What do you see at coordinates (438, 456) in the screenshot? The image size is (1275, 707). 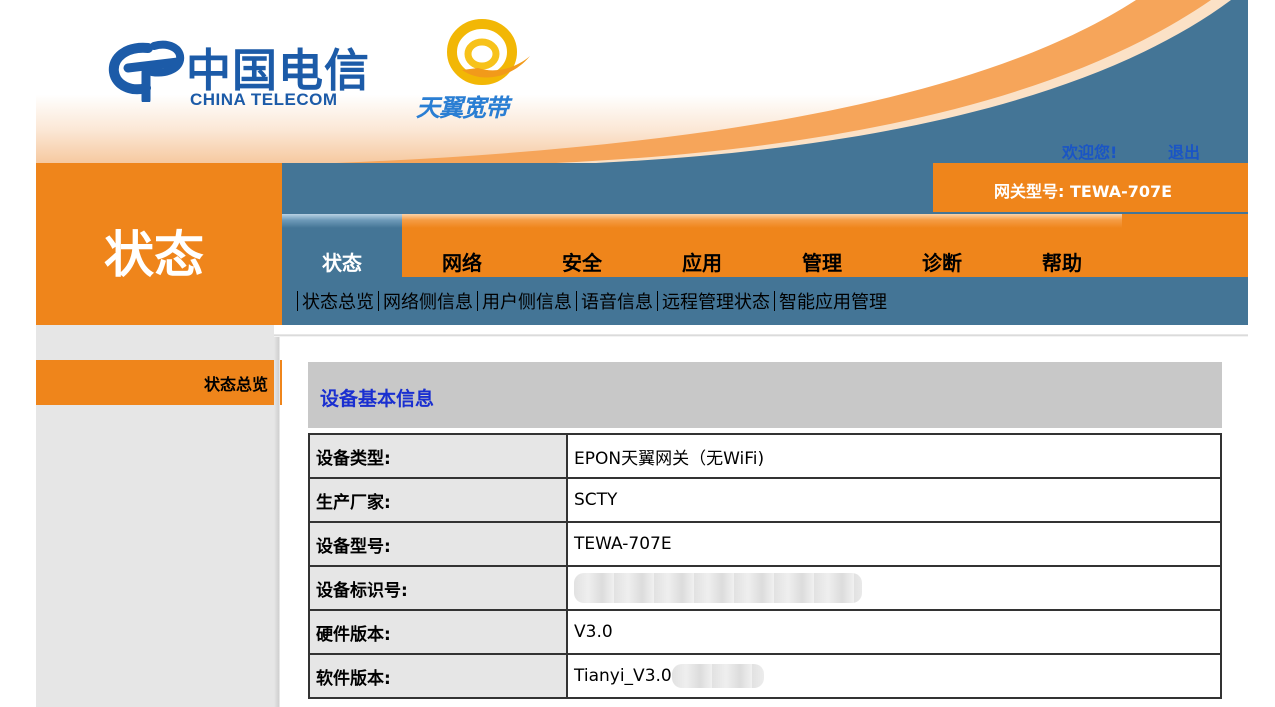 I see `device-type-label: 设备类型:` at bounding box center [438, 456].